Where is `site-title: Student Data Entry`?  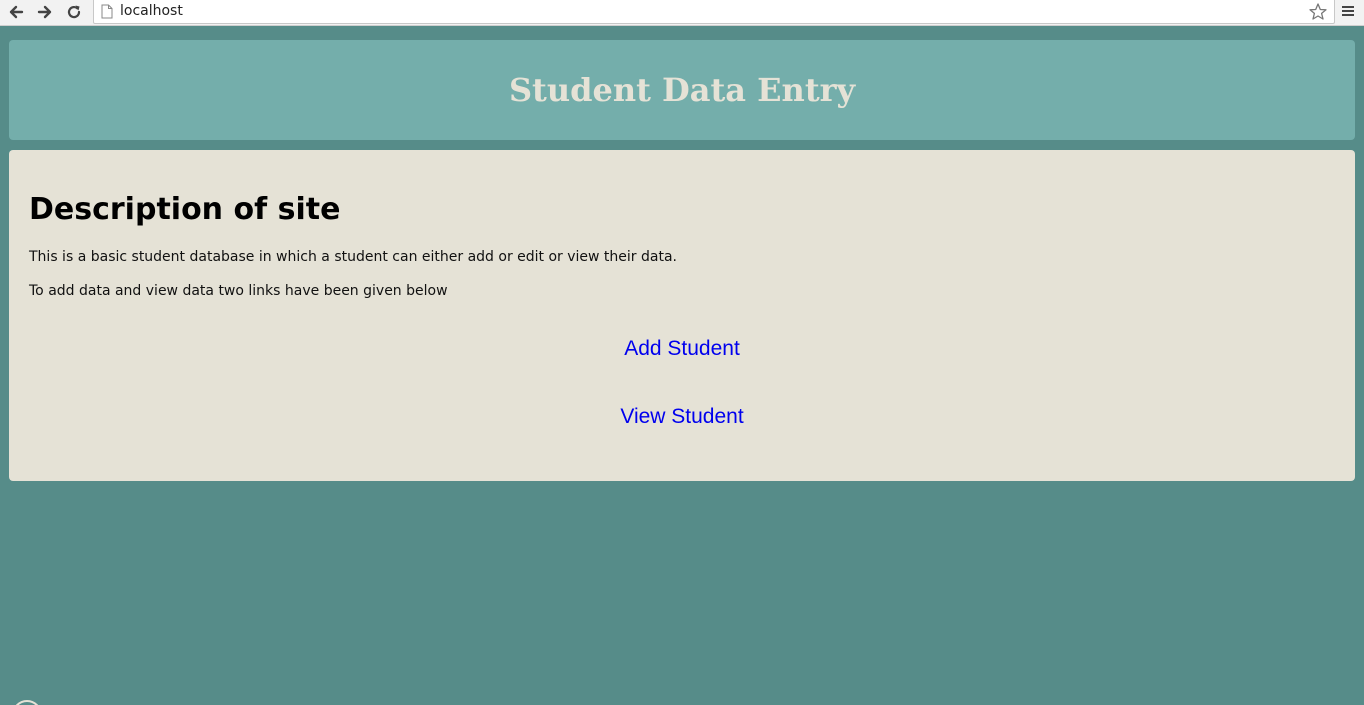 site-title: Student Data Entry is located at coordinates (682, 90).